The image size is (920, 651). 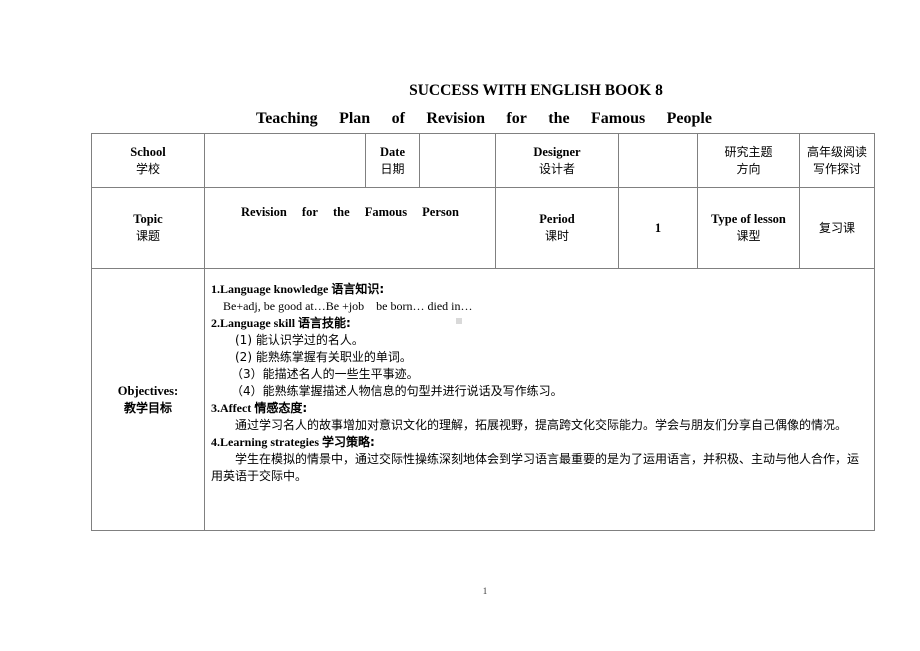 What do you see at coordinates (271, 289) in the screenshot?
I see `knowledge-heading-en: 1.Language knowledge` at bounding box center [271, 289].